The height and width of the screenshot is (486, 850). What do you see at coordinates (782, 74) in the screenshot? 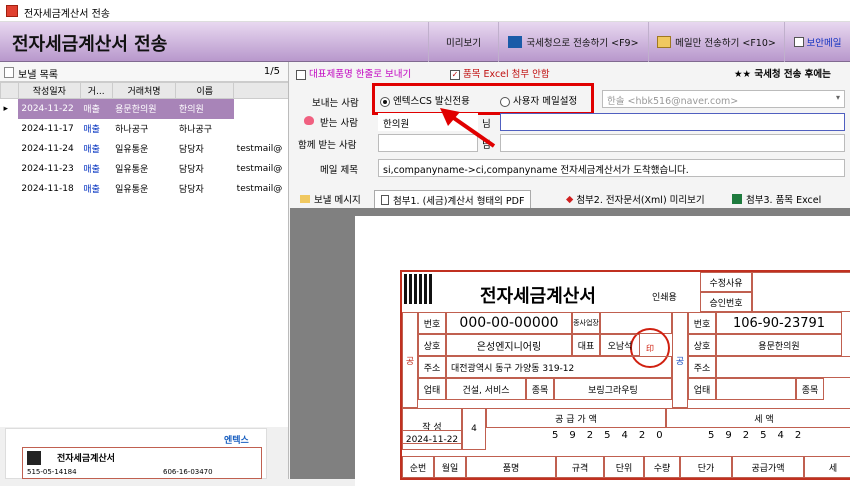
I see `nts-notice: ★★ 국세청 전송 후에는` at bounding box center [782, 74].